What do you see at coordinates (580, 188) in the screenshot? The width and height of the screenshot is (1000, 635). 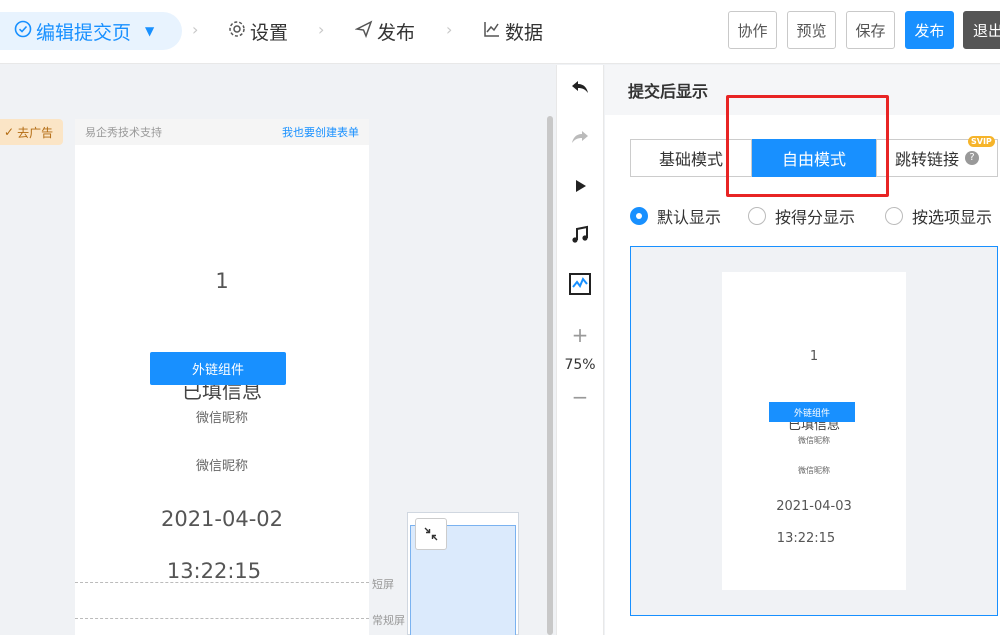 I see `play-icon` at bounding box center [580, 188].